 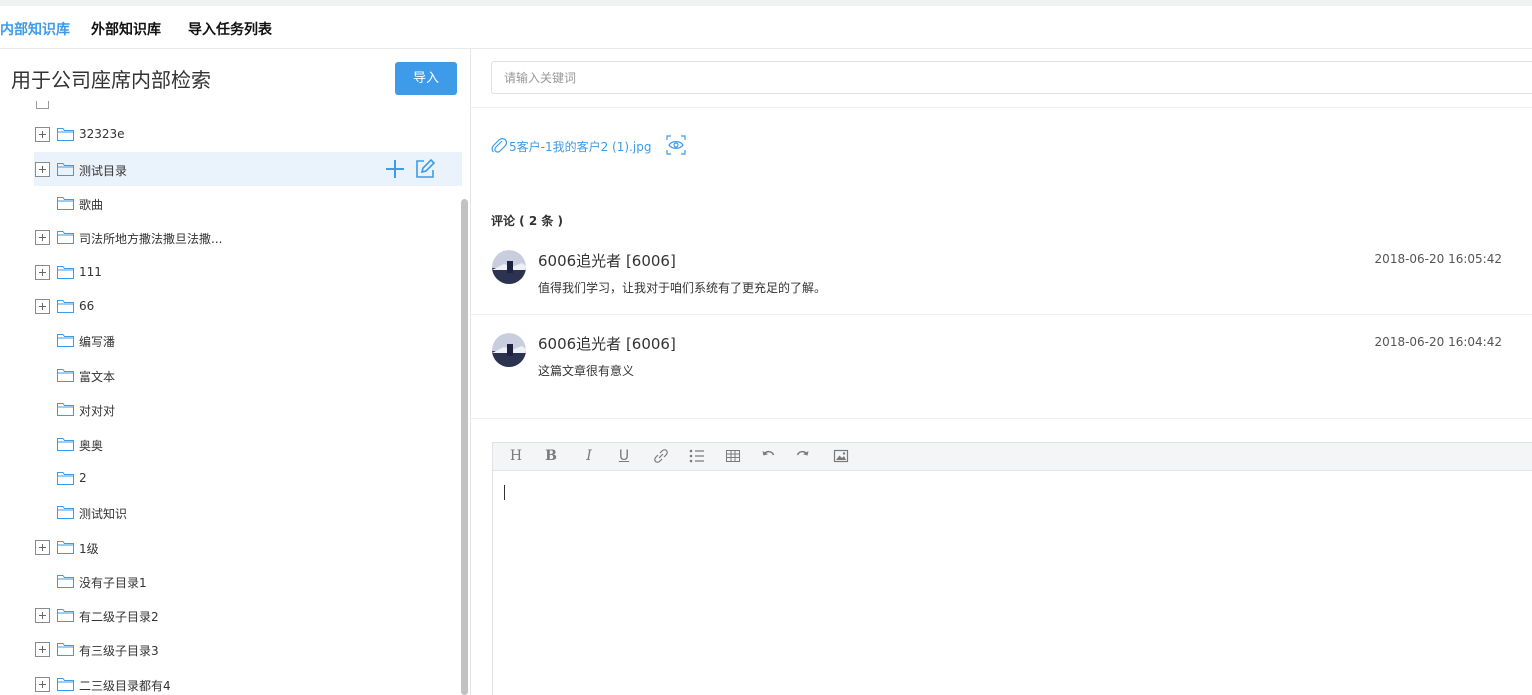 I want to click on tree-item-label: 歌曲, so click(x=91, y=205).